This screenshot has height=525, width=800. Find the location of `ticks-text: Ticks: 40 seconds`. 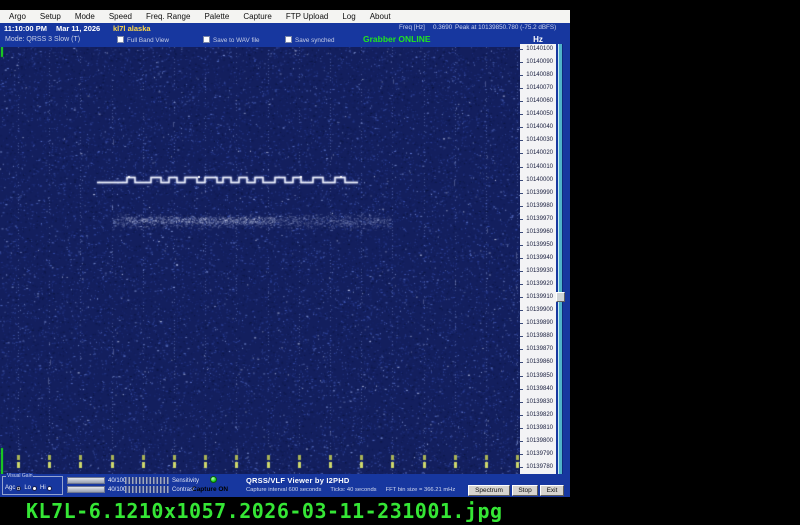

ticks-text: Ticks: 40 seconds is located at coordinates (353, 490).